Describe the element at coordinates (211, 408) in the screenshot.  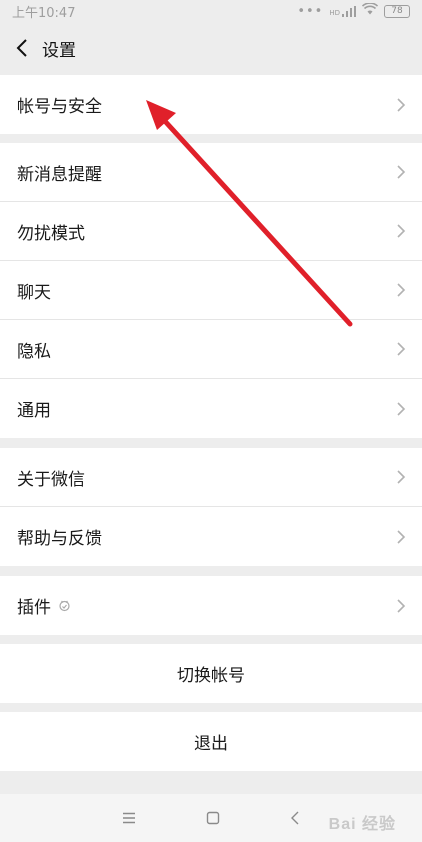
I see `settings-item-general: 通用` at that location.